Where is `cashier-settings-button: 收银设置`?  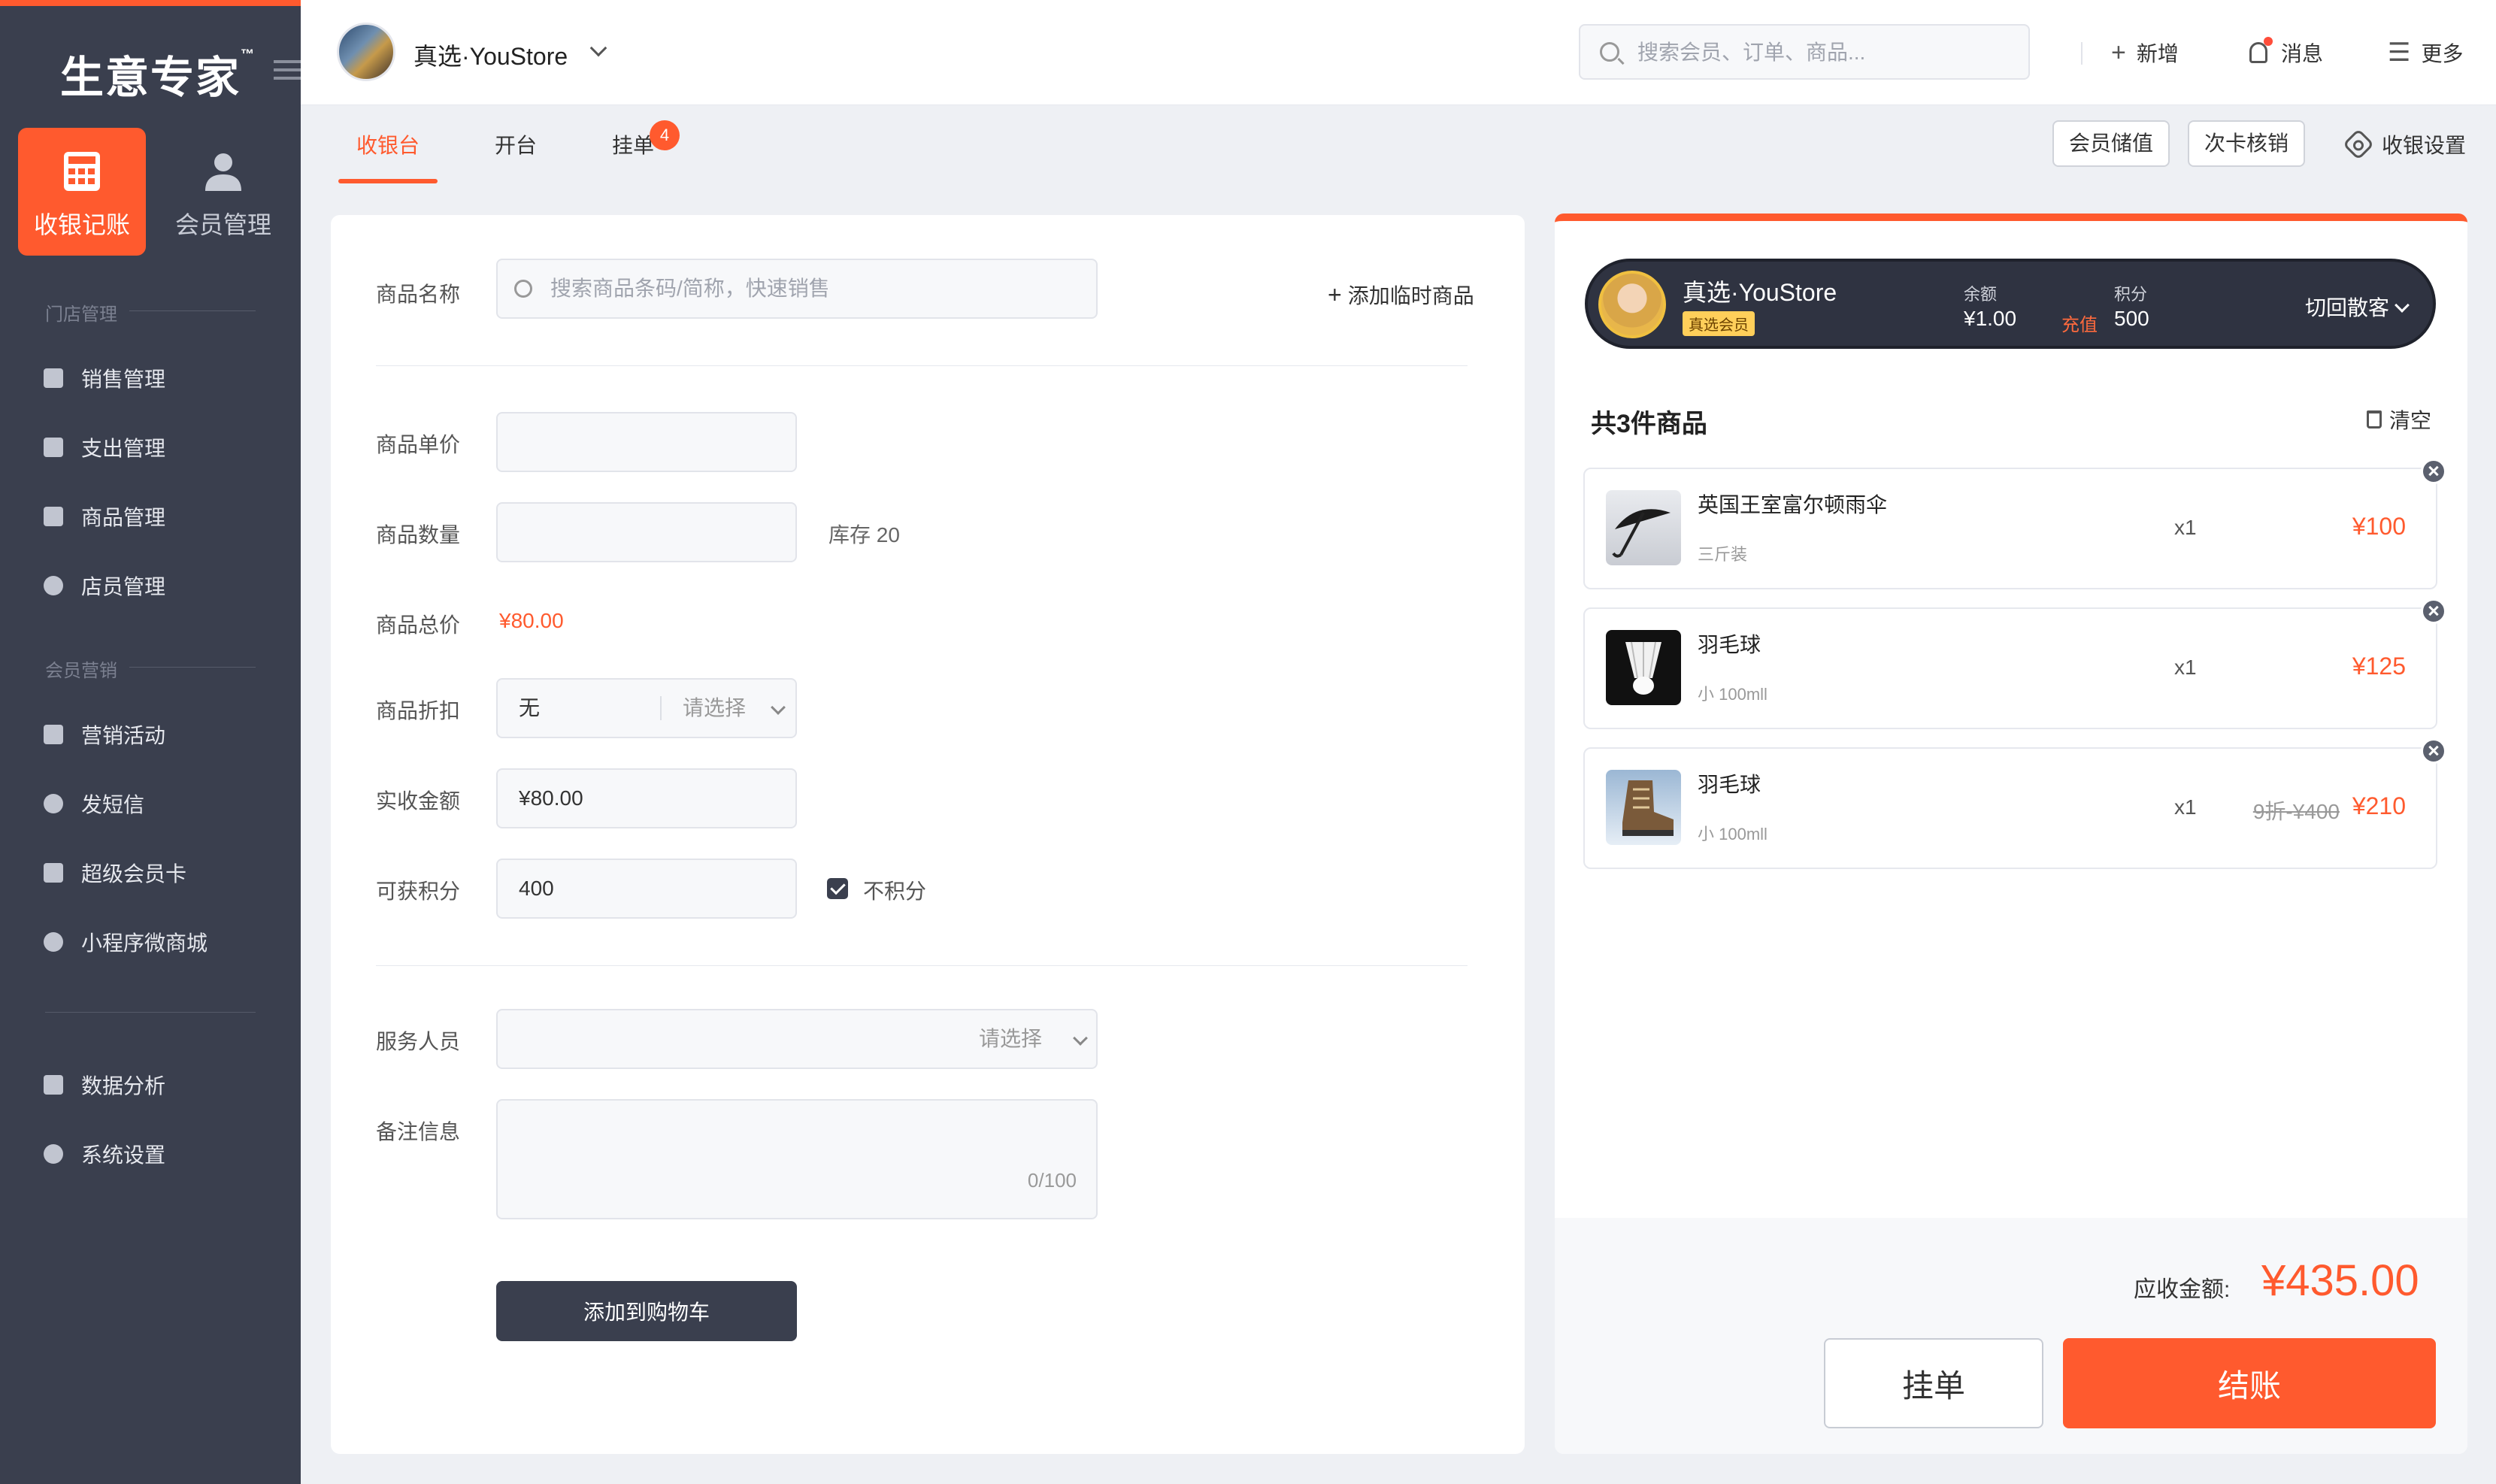
cashier-settings-button: 收银设置 is located at coordinates (2404, 144).